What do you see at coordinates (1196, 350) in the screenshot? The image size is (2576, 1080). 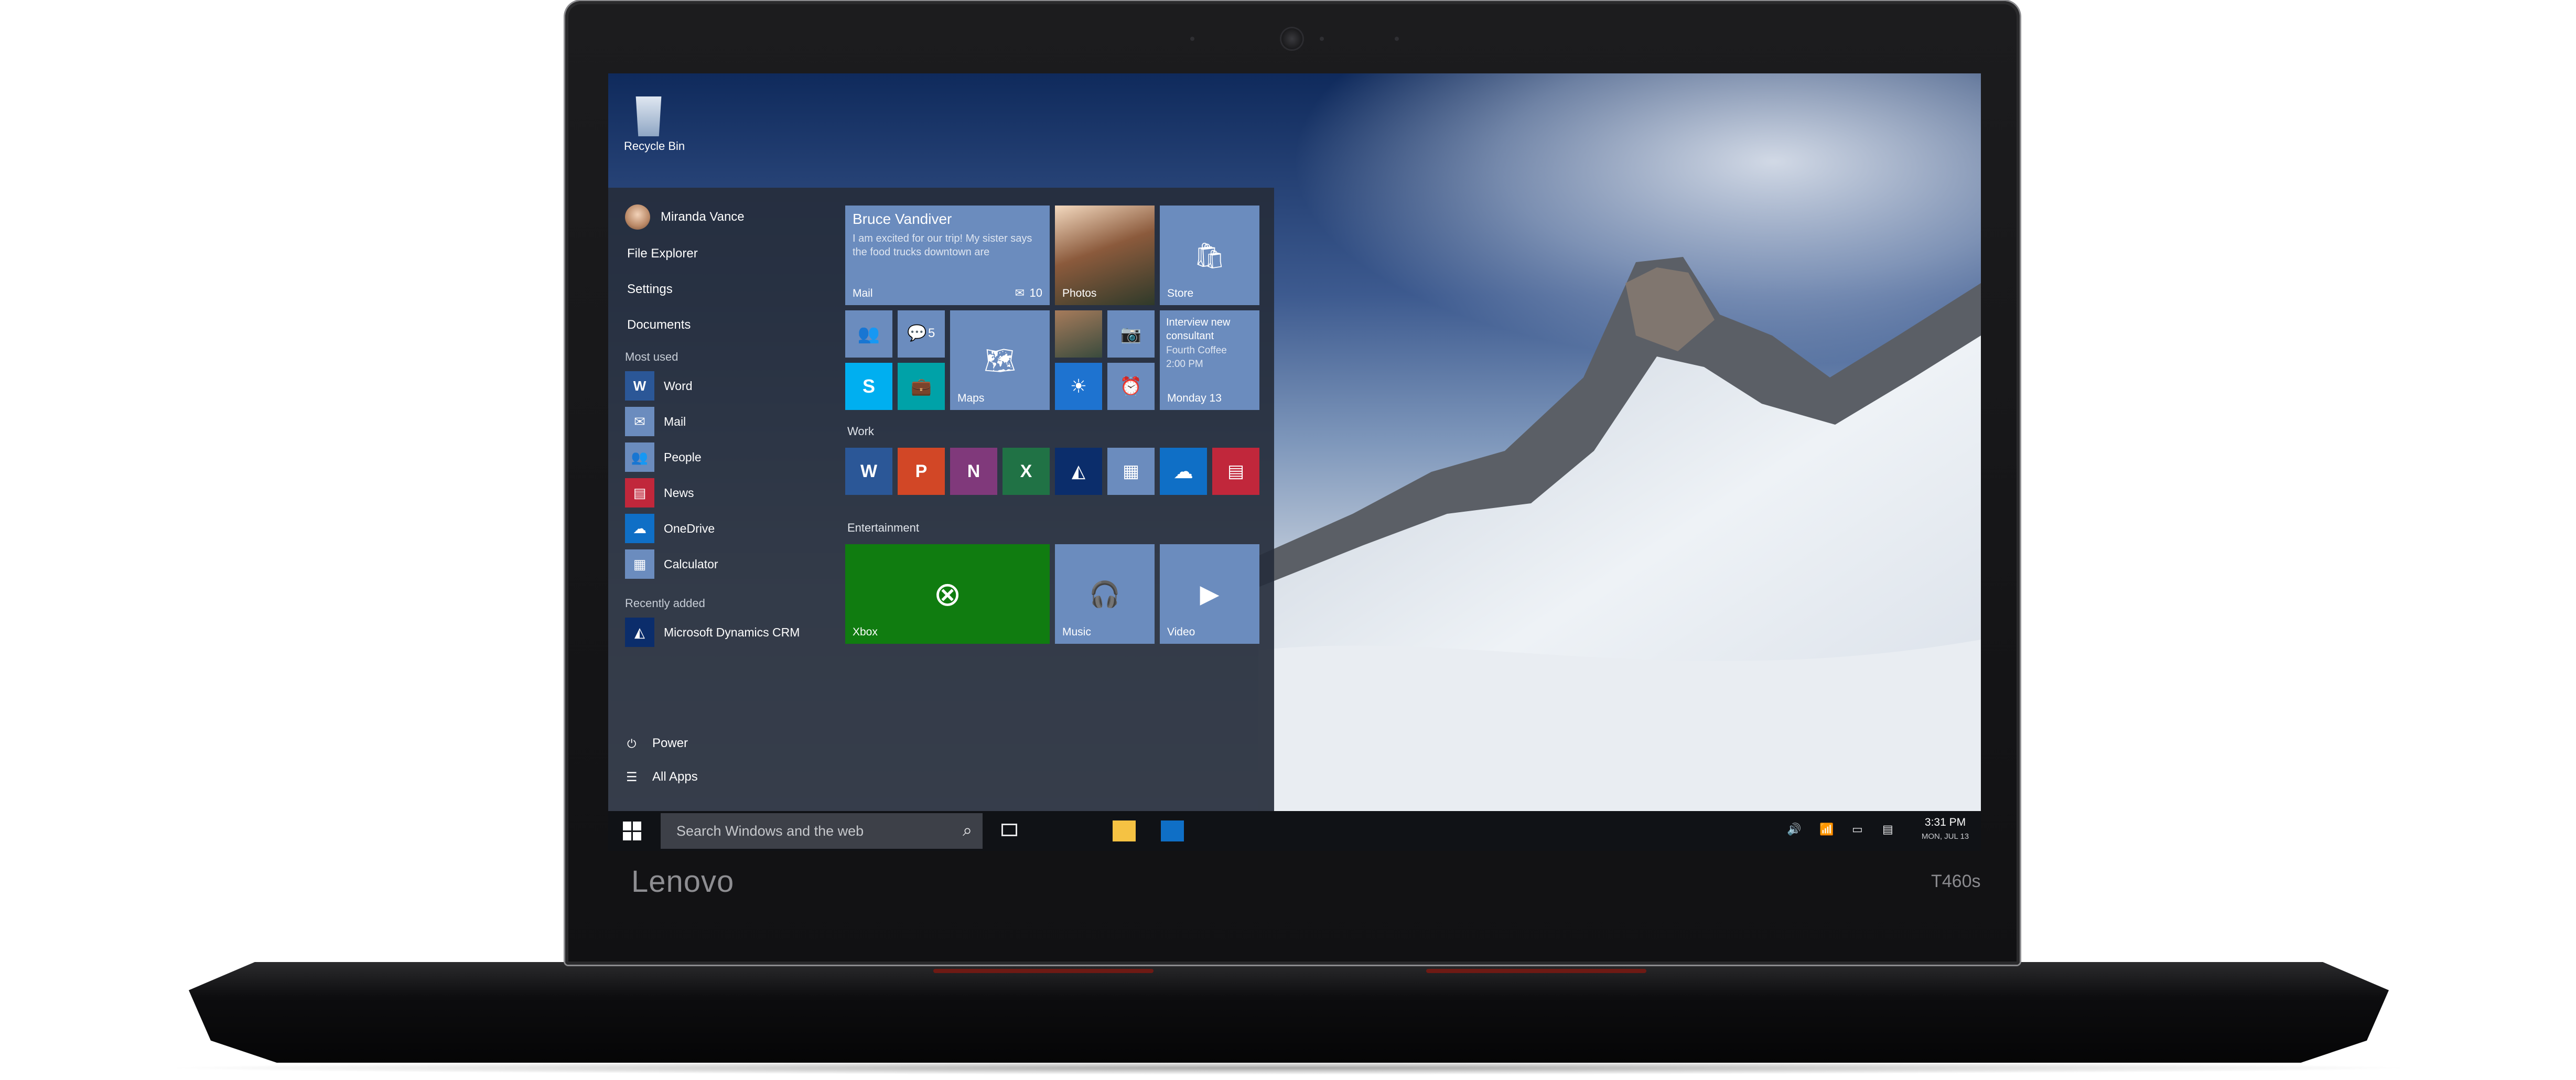 I see `calendar-location: Fourth Coffee` at bounding box center [1196, 350].